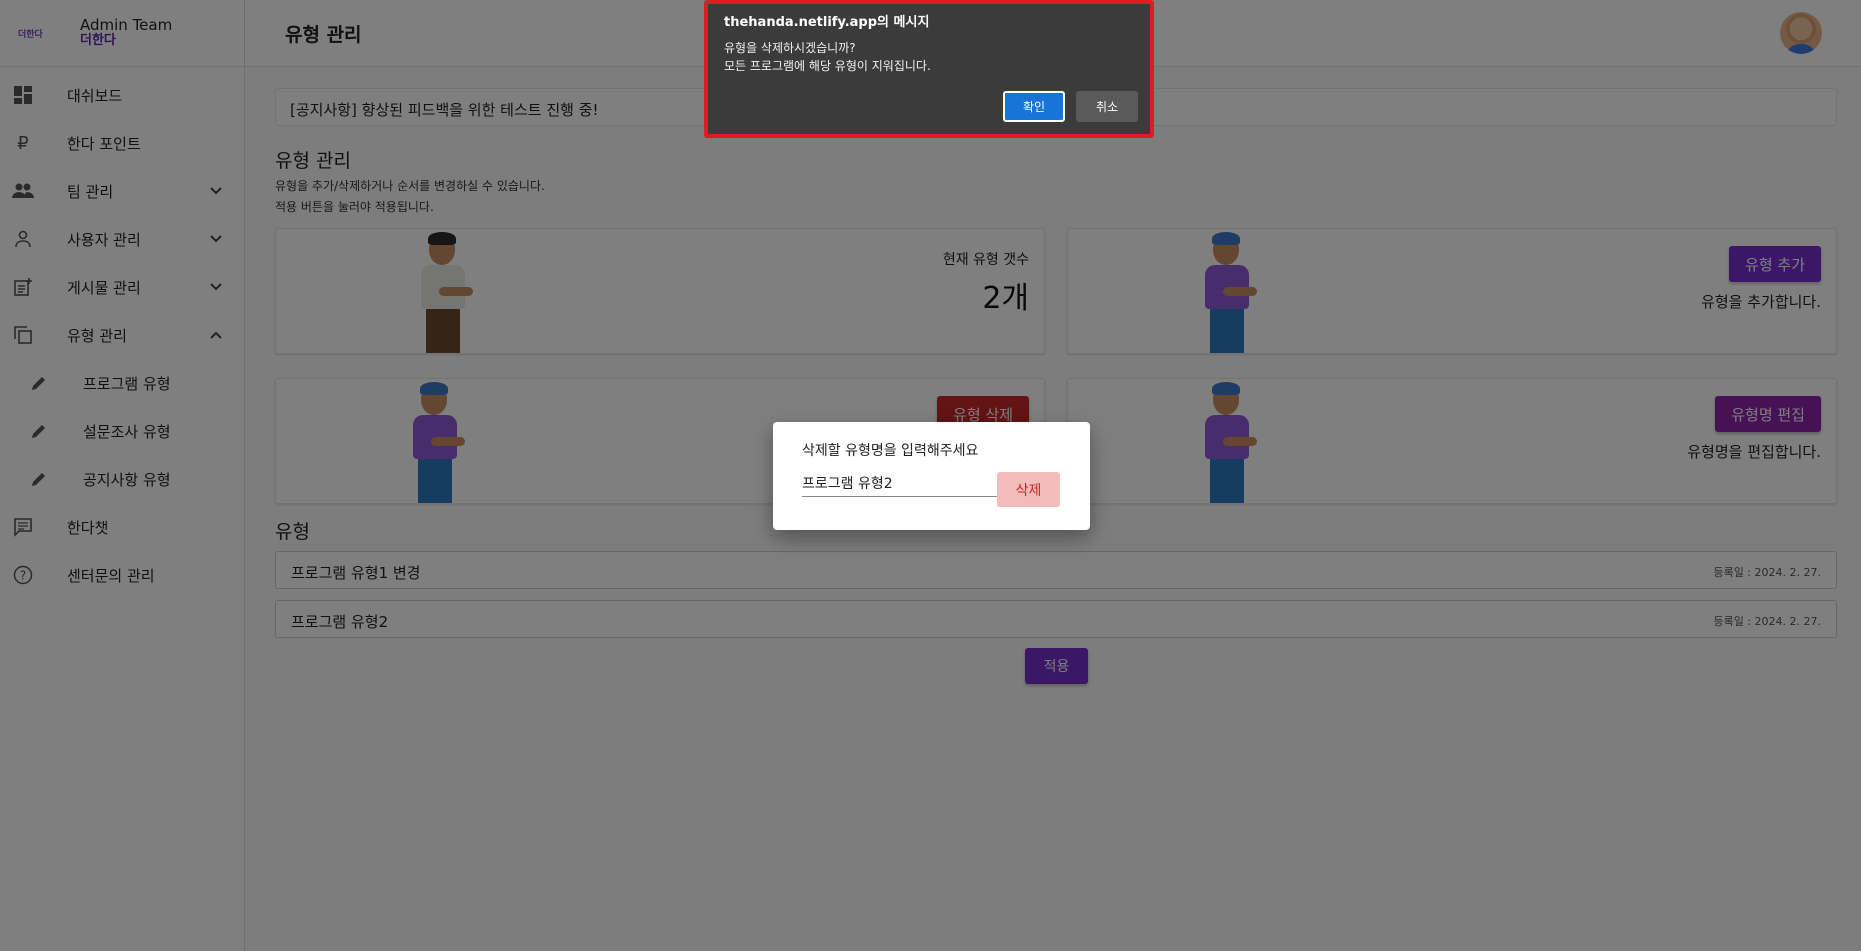 This screenshot has height=951, width=1861. I want to click on dialog-label: 삭제할 유형명을 입력해주세요, so click(890, 451).